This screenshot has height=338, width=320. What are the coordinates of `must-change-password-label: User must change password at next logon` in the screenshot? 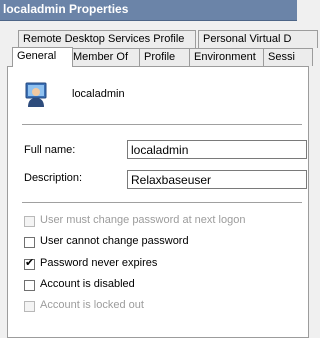 It's located at (143, 220).